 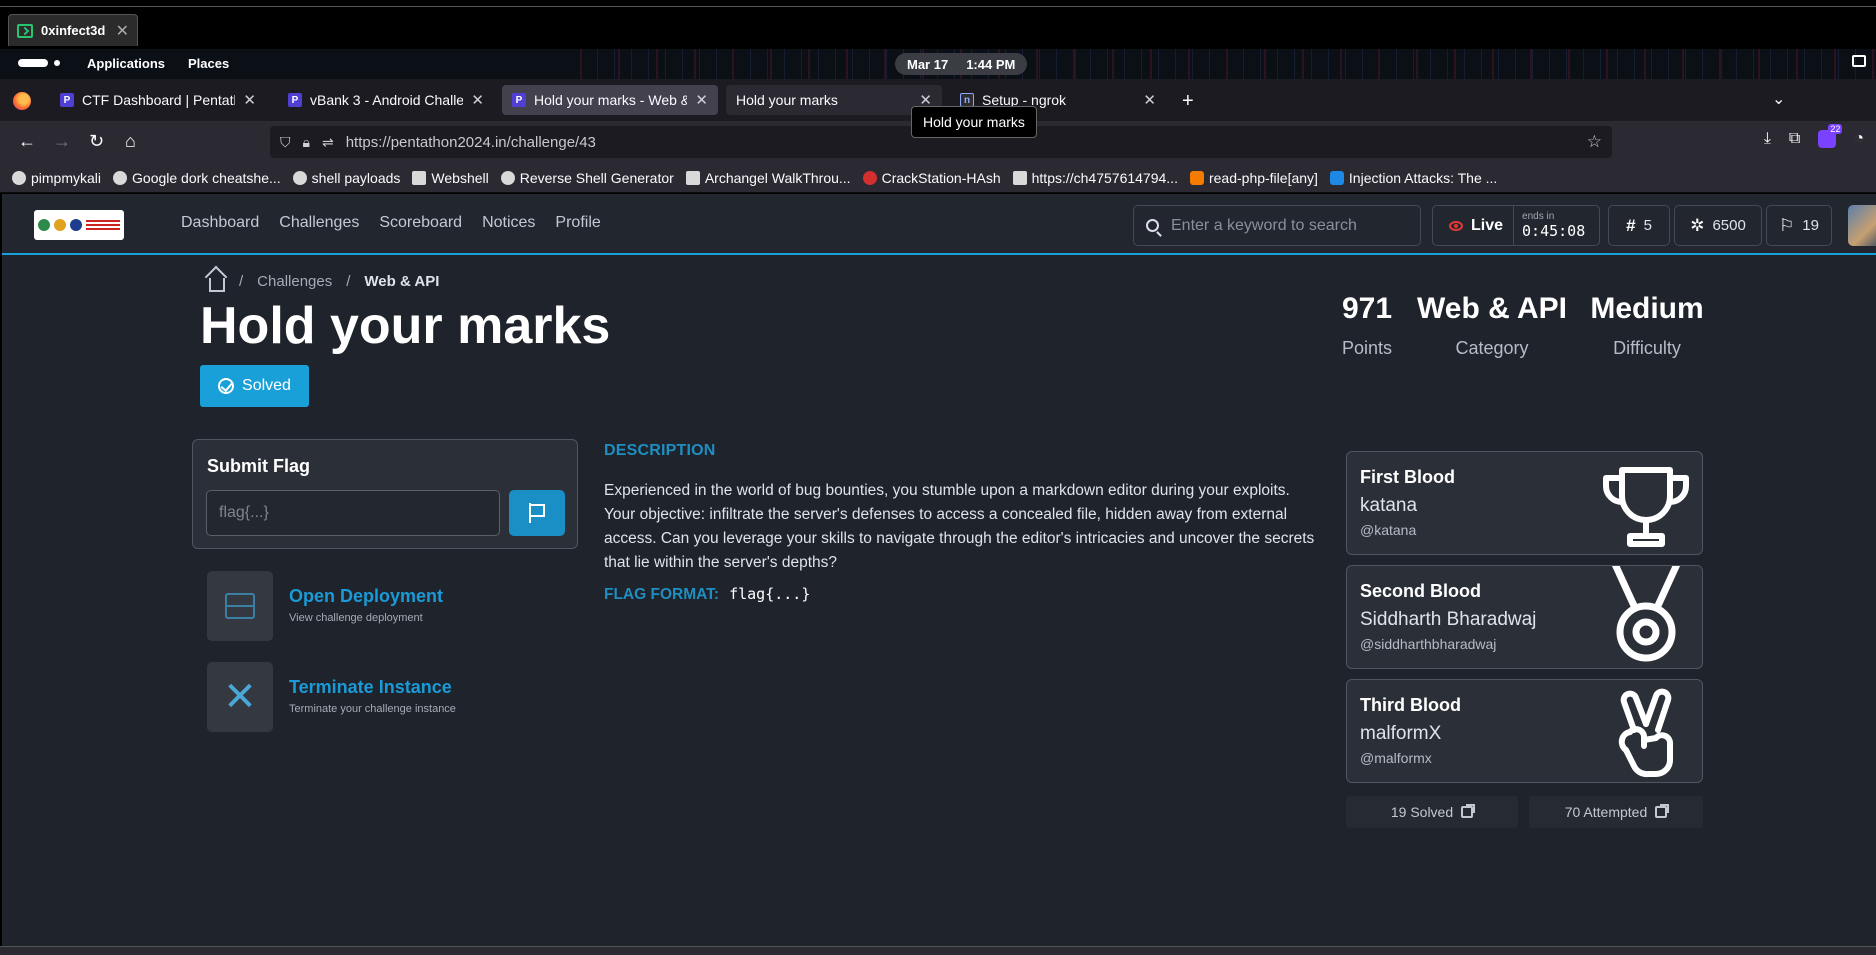 What do you see at coordinates (1767, 139) in the screenshot?
I see `downloads-icon: ⤓` at bounding box center [1767, 139].